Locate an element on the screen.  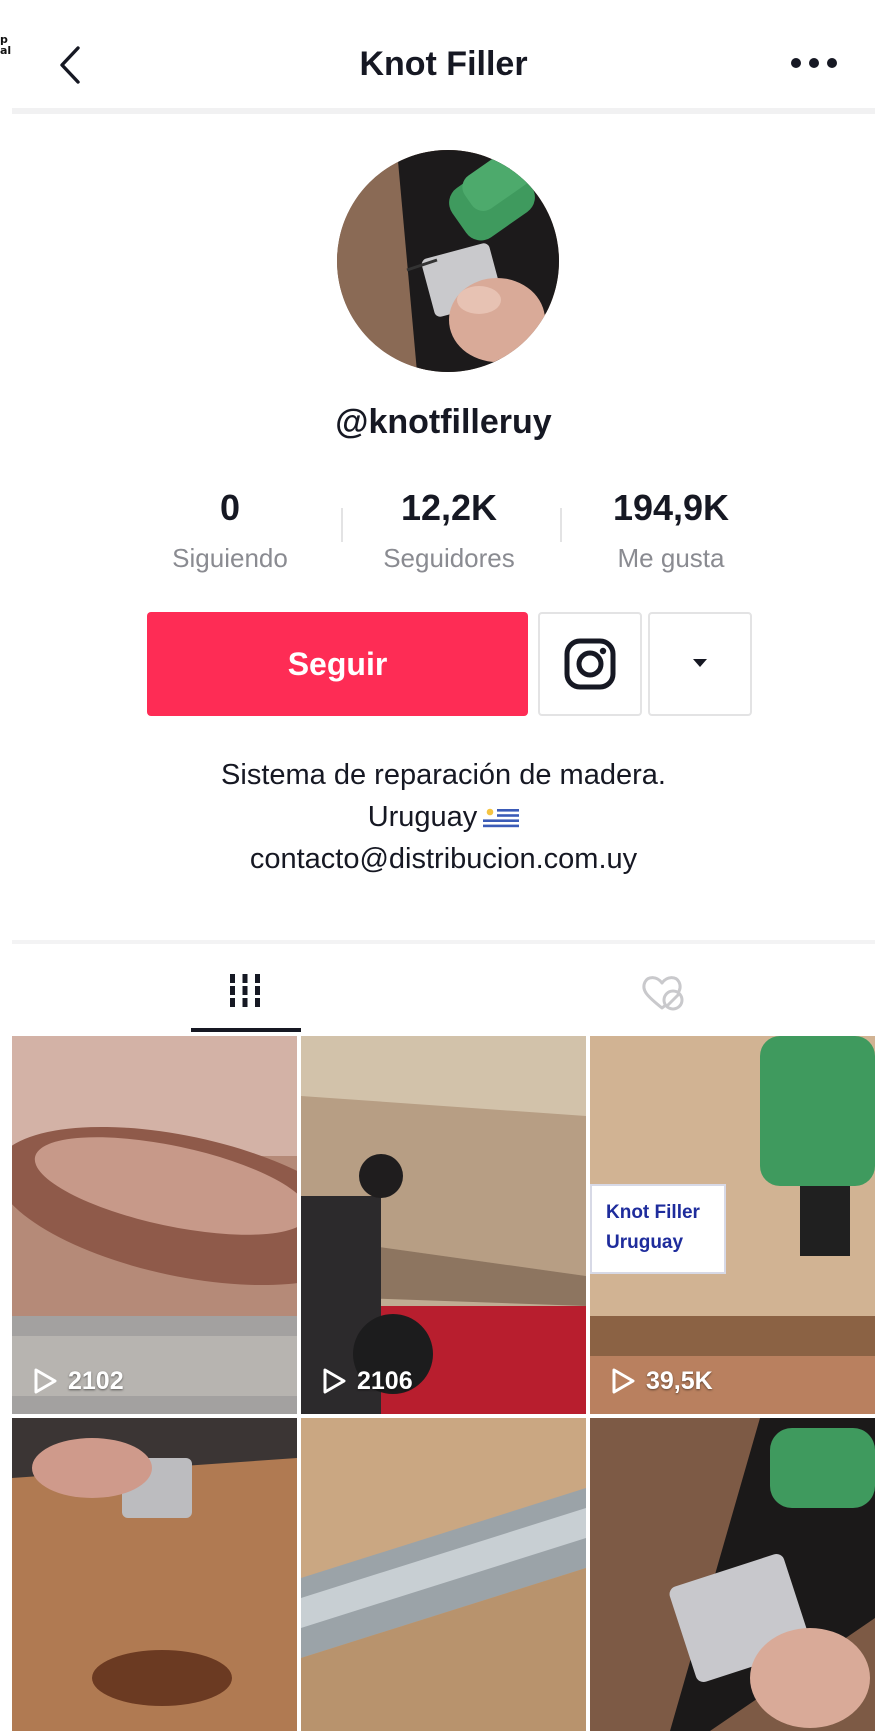
active-tab-indicator is located at coordinates (246, 1030).